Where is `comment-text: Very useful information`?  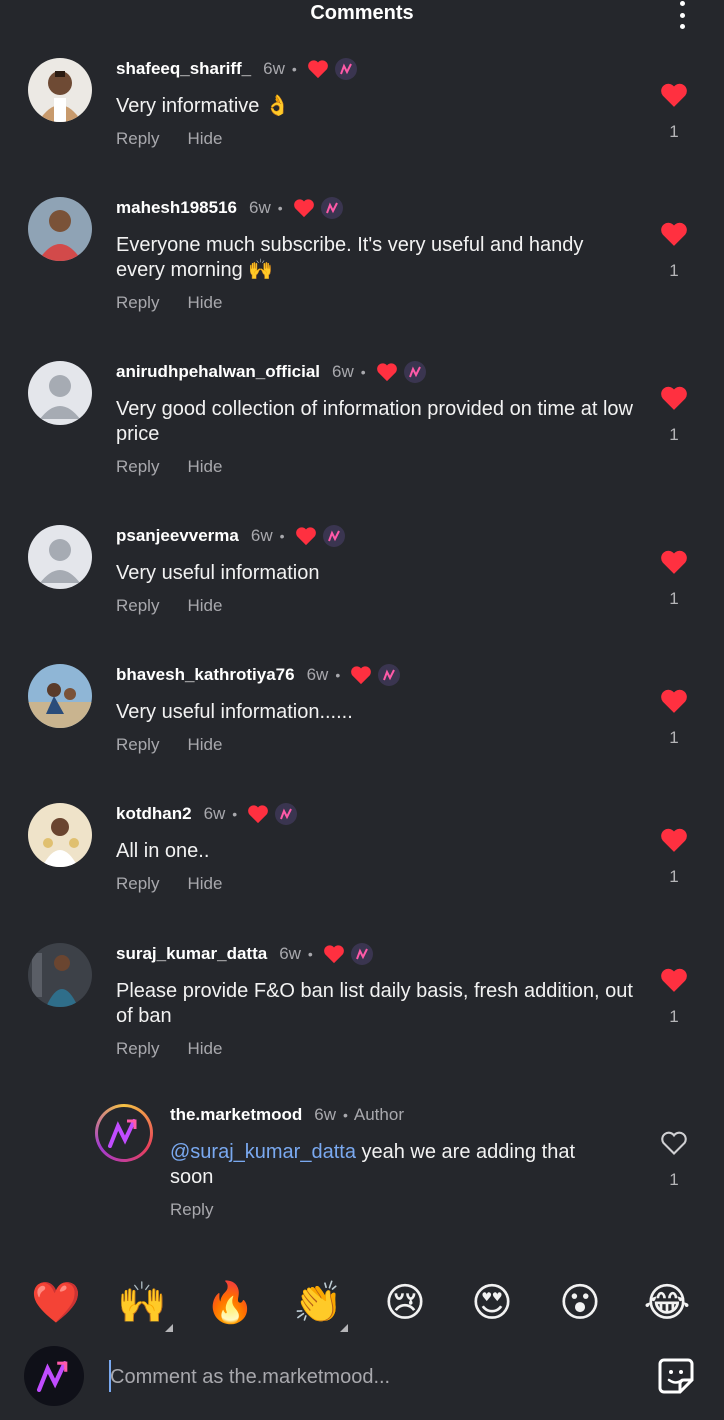
comment-text: Very useful information is located at coordinates (218, 573).